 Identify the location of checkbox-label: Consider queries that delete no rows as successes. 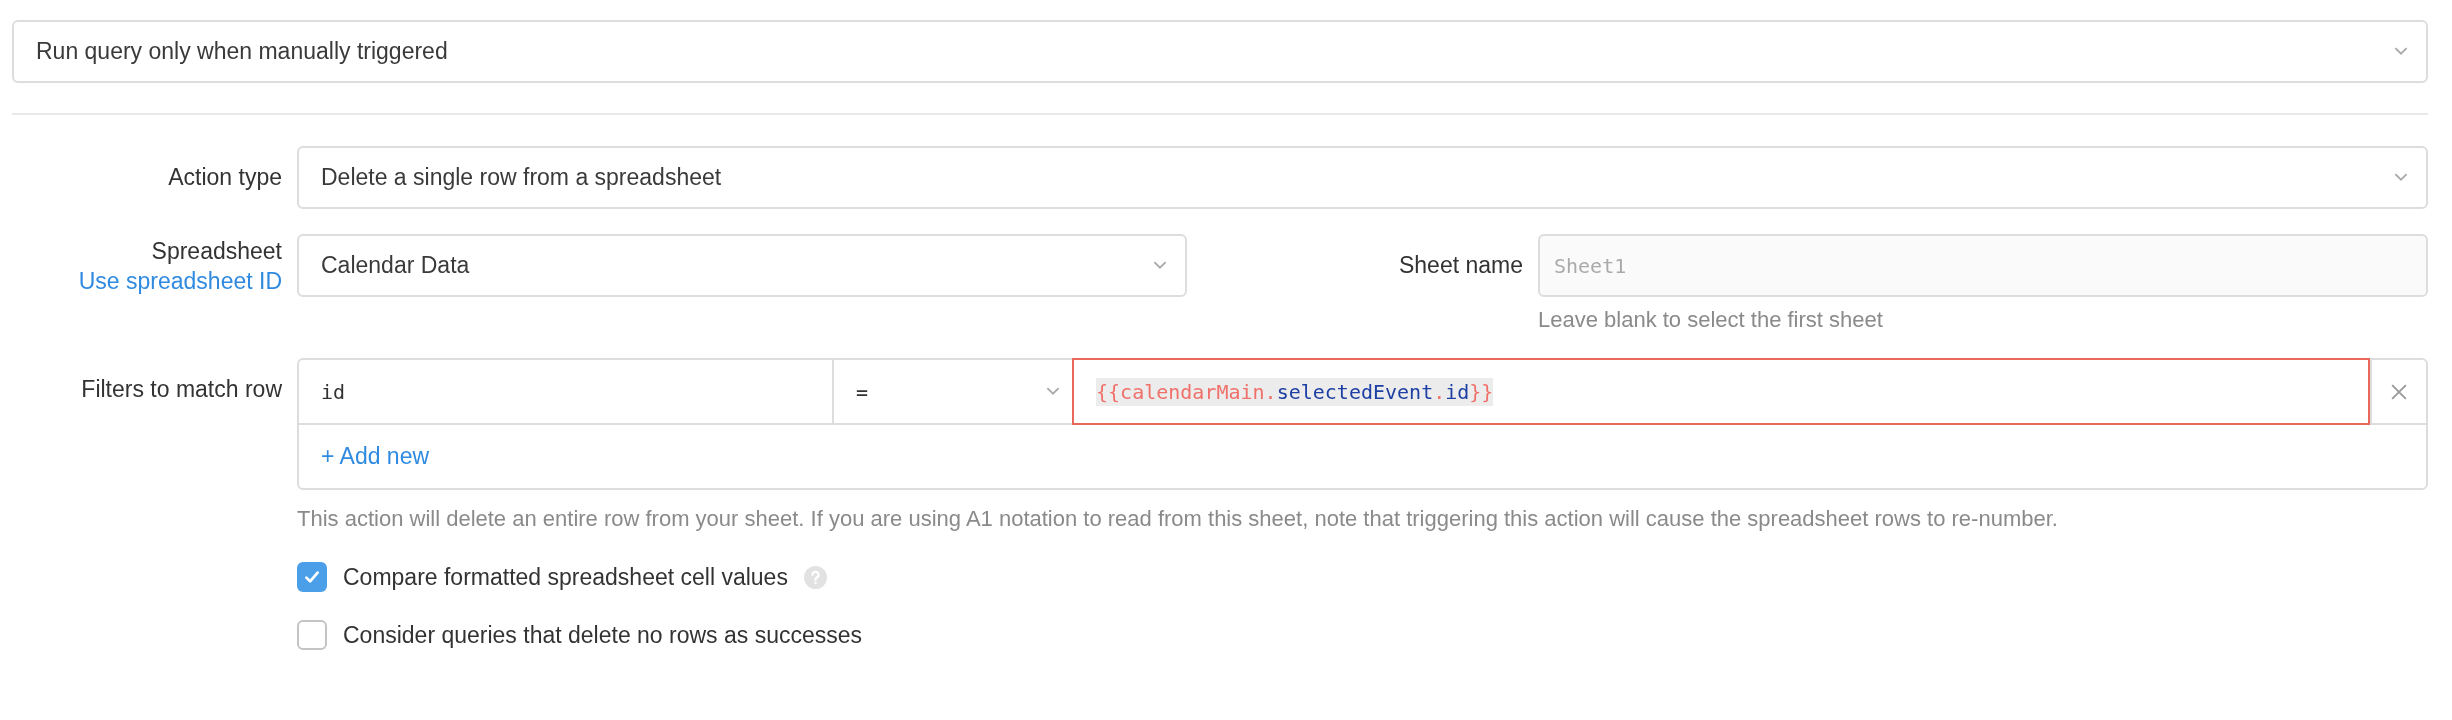
(603, 635).